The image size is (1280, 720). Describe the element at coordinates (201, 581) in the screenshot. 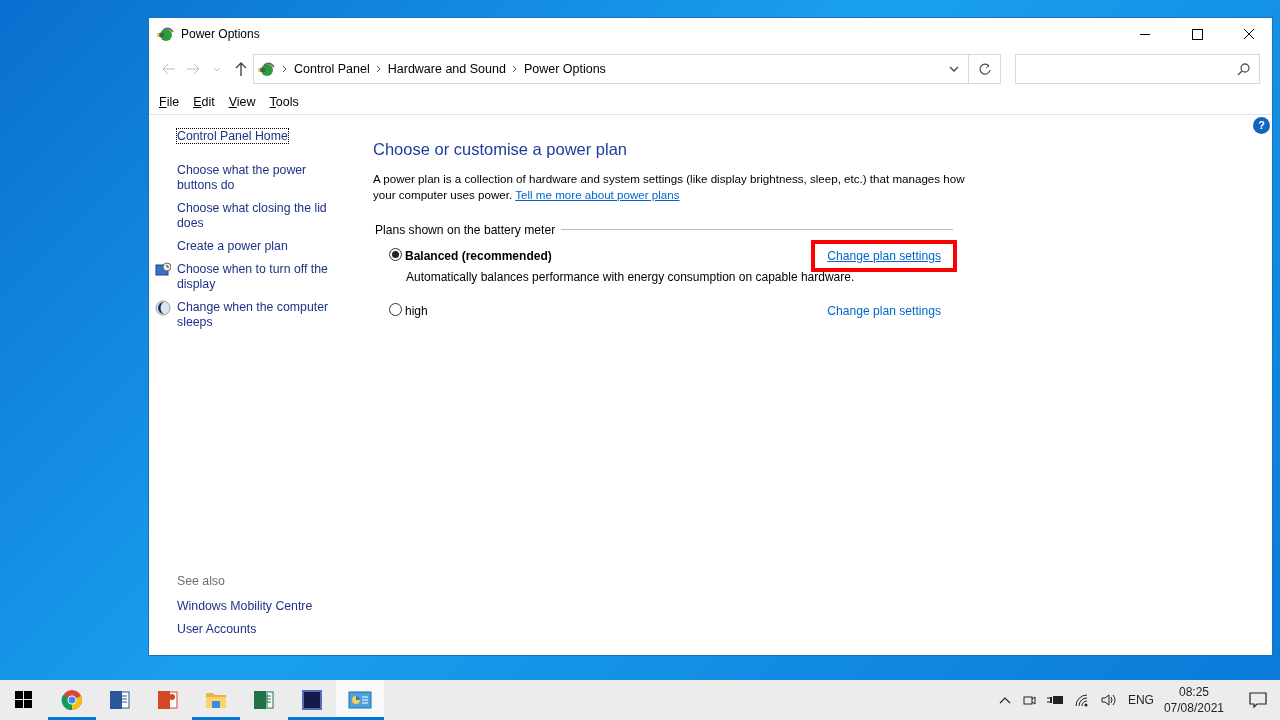

I see `see-also-heading: See also` at that location.